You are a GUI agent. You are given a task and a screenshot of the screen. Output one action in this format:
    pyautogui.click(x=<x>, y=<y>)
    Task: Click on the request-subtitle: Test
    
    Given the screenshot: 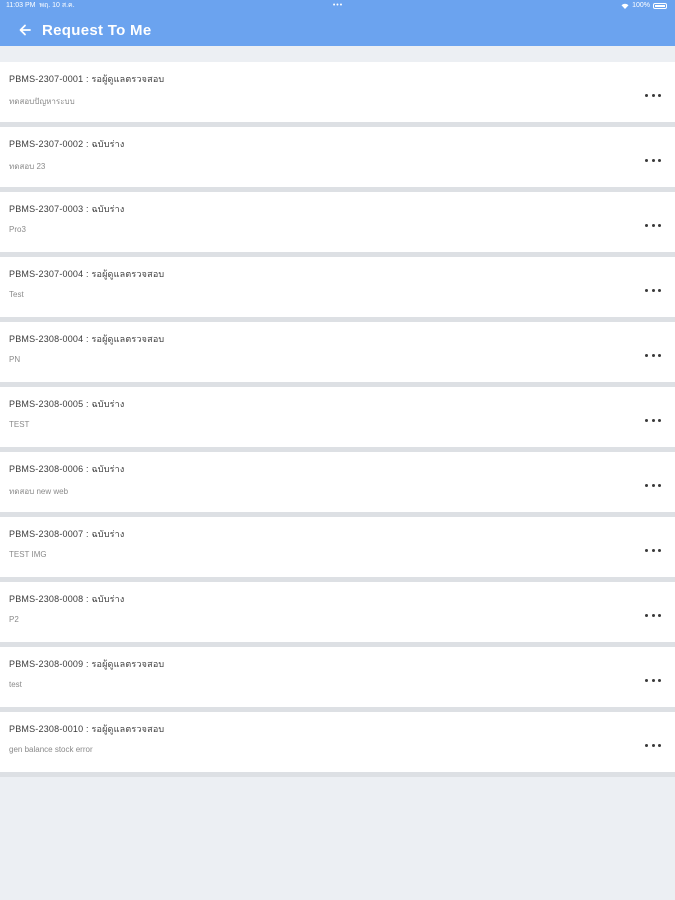 What is the action you would take?
    pyautogui.click(x=16, y=294)
    